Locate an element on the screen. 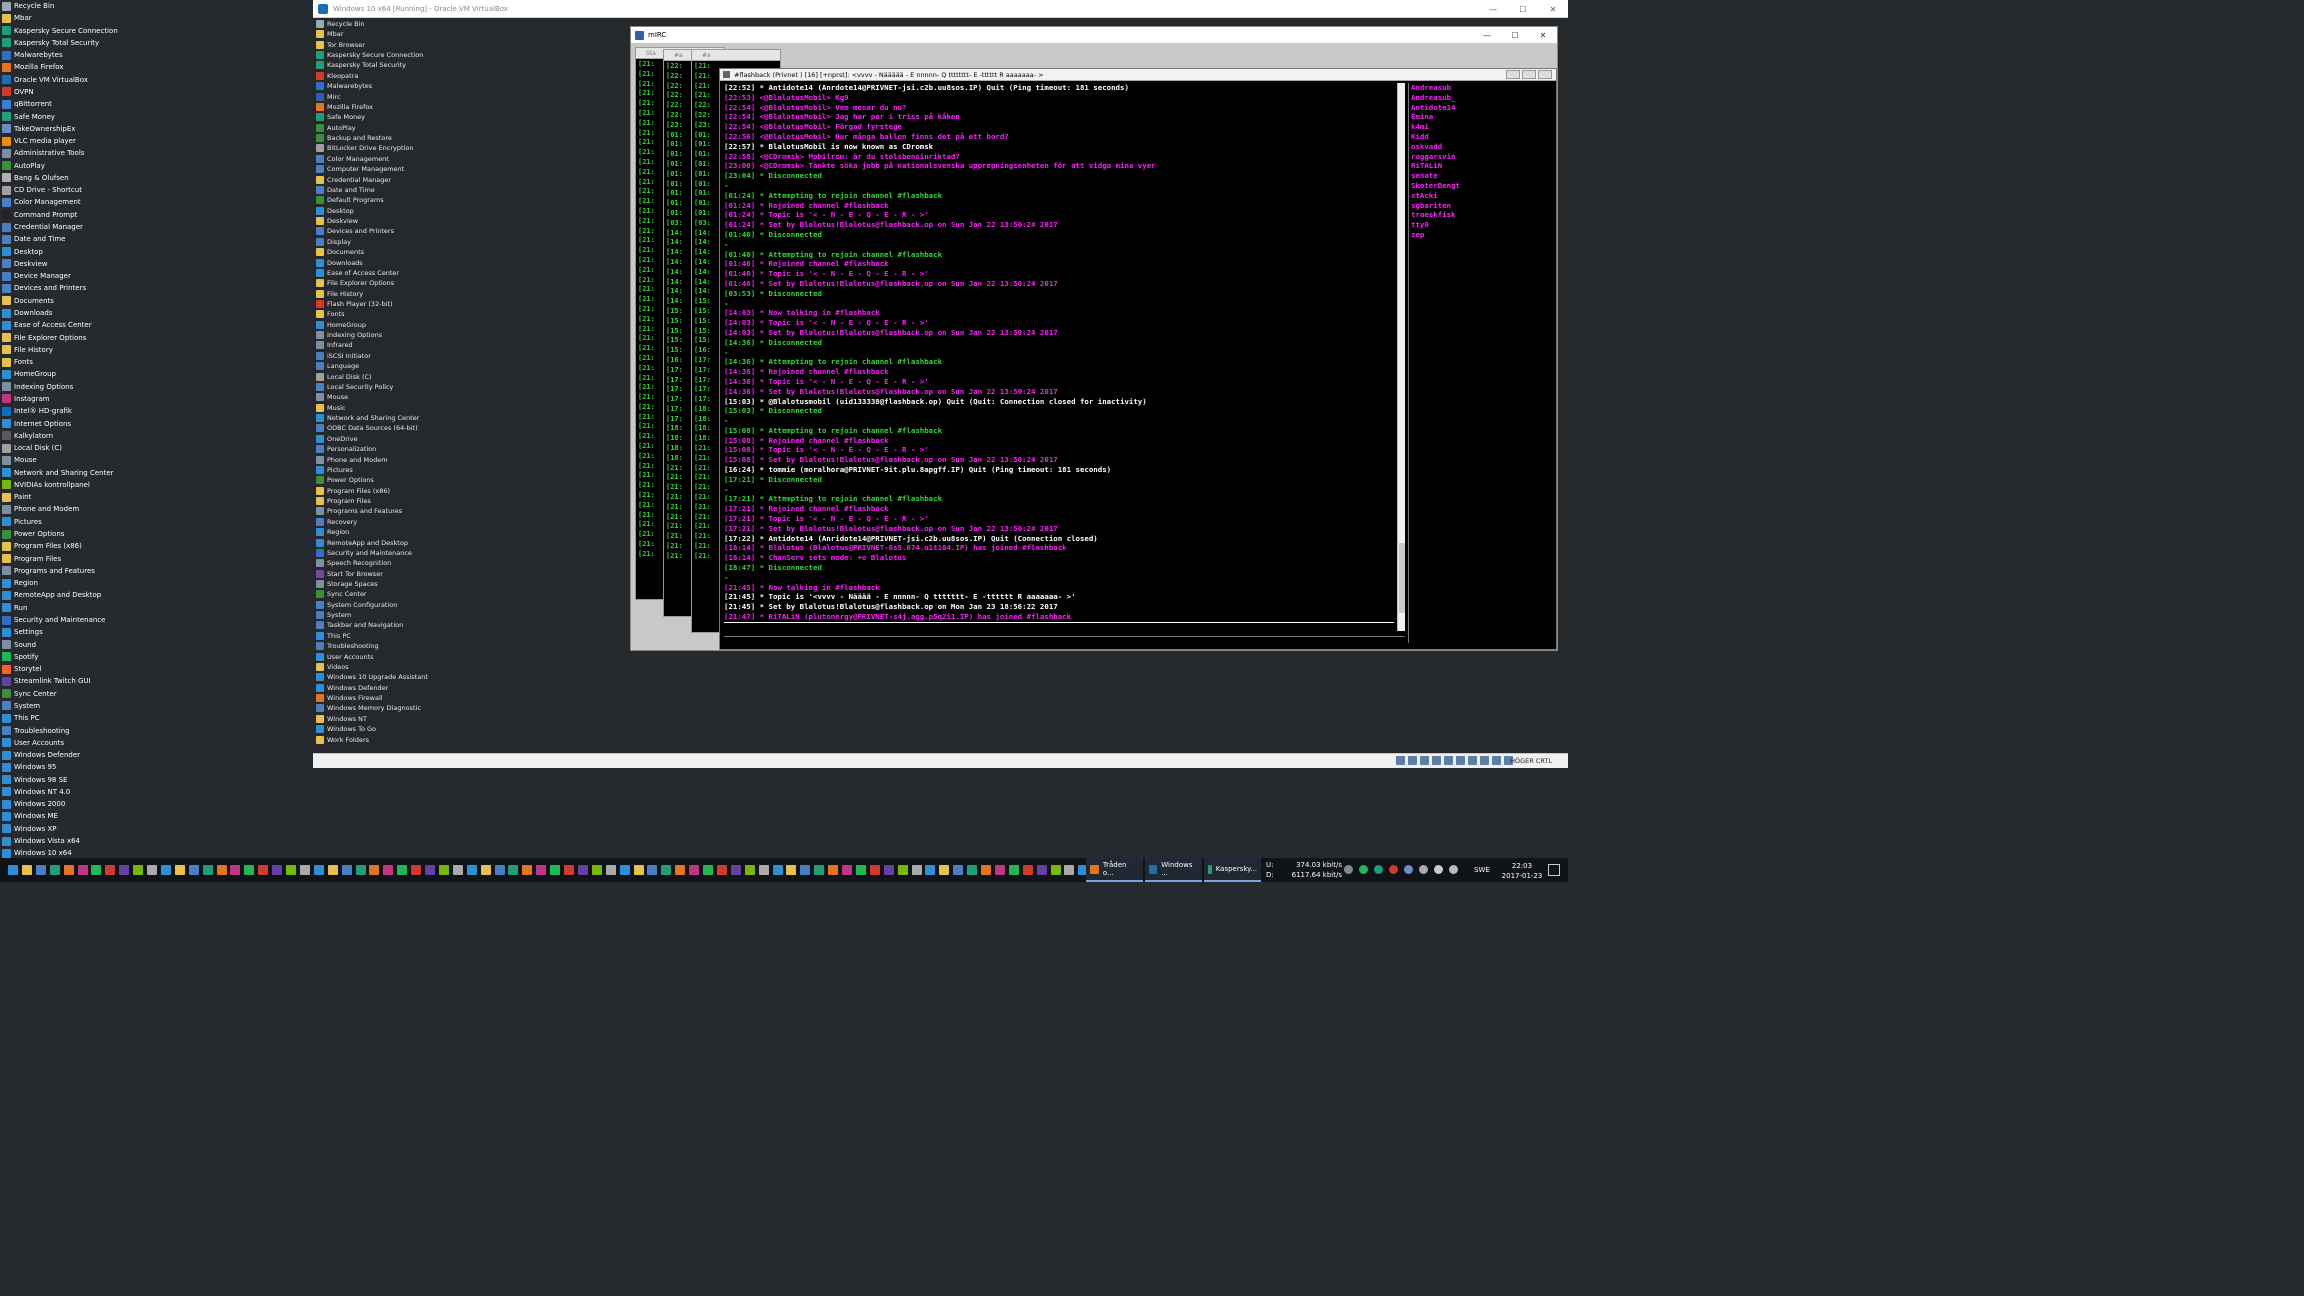  guest-icon-recovery: Recovery is located at coordinates (336, 522).